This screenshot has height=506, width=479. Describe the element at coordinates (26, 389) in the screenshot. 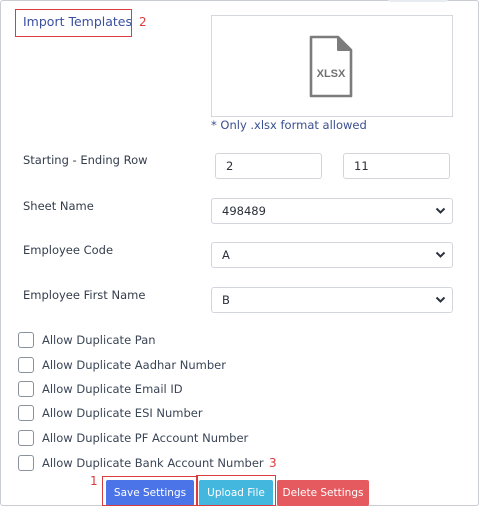

I see `allow-duplicate-email-checkbox` at that location.